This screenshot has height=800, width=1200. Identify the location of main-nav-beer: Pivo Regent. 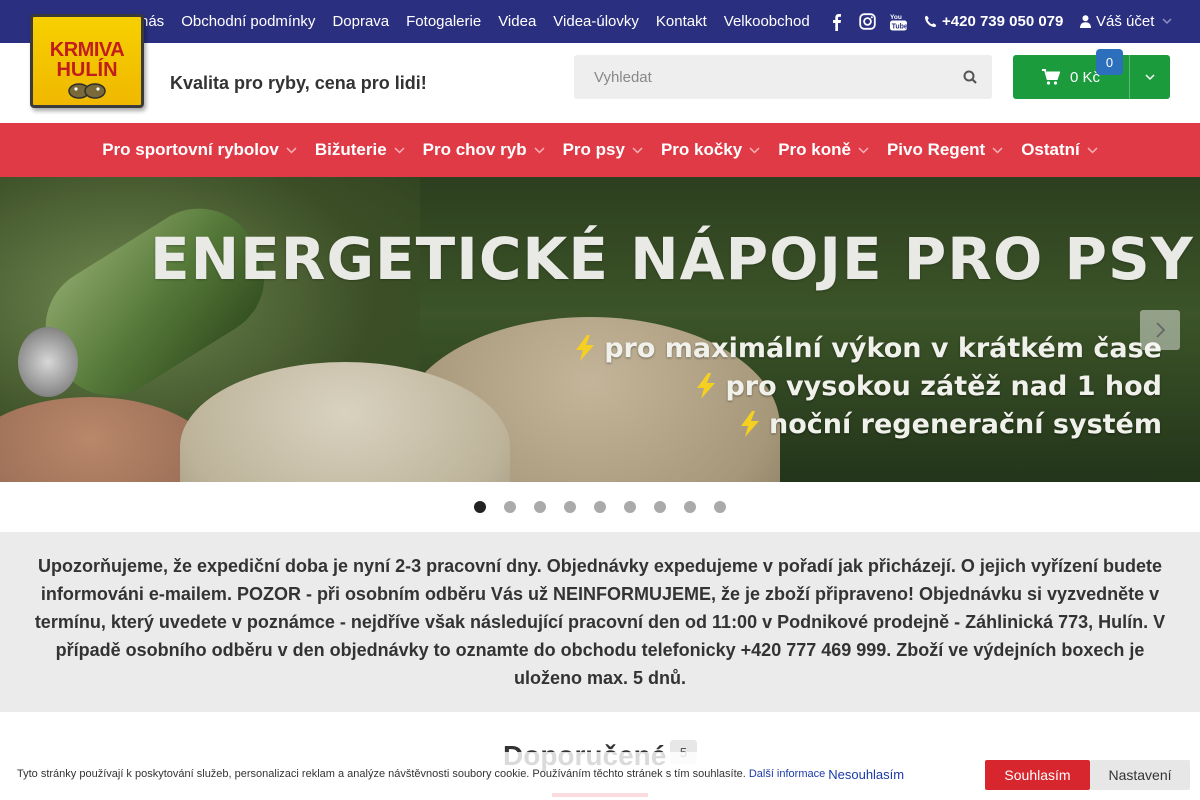
(945, 150).